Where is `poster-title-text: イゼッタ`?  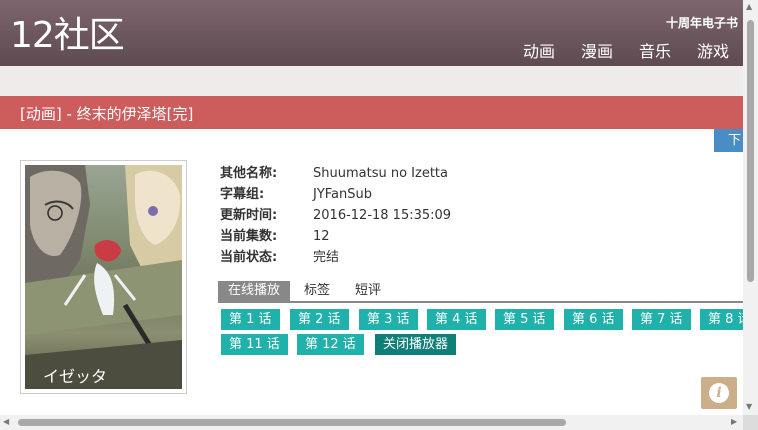 poster-title-text: イゼッタ is located at coordinates (75, 376).